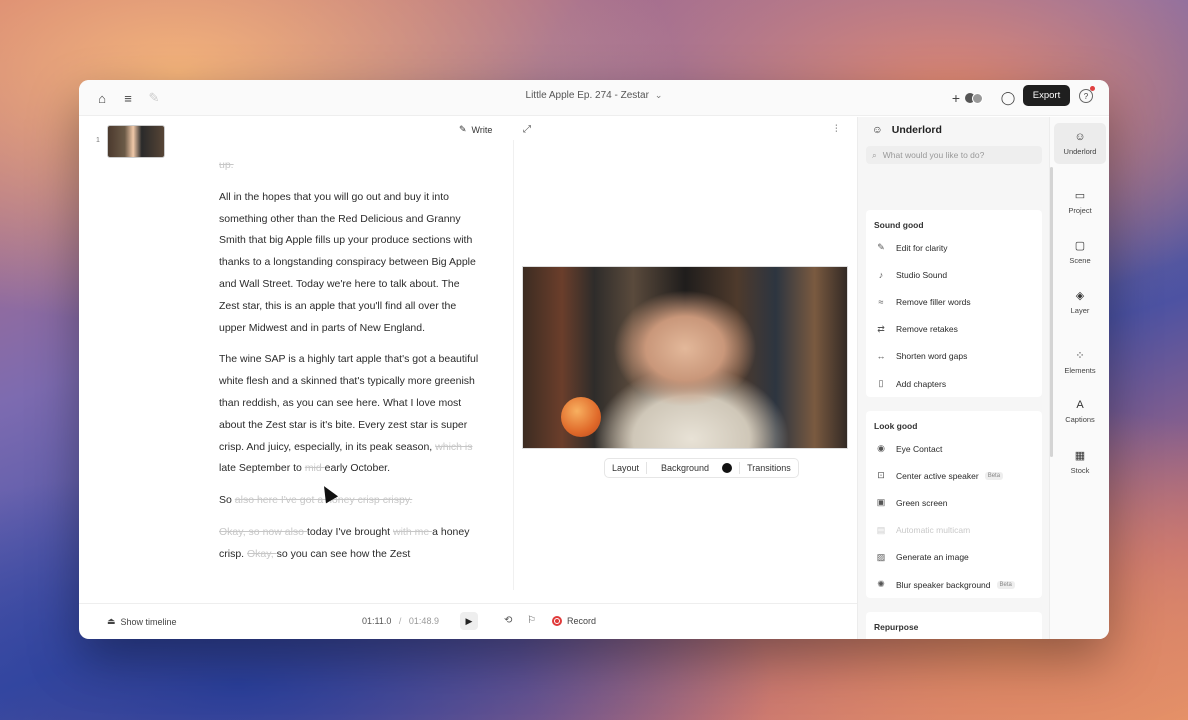  Describe the element at coordinates (932, 356) in the screenshot. I see `tool-label: Shorten word gaps` at that location.